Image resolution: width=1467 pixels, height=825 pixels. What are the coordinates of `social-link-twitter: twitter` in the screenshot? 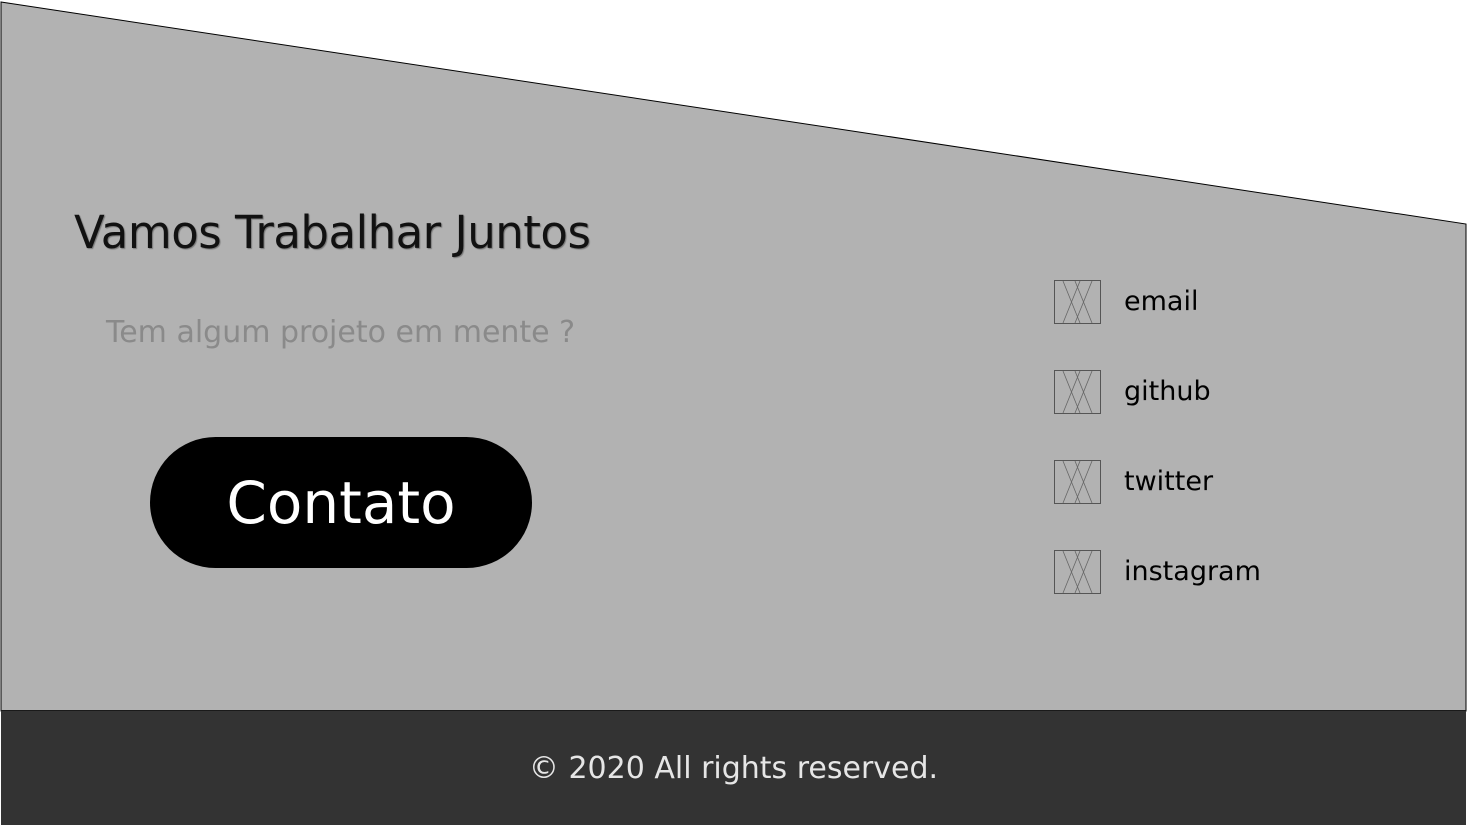 It's located at (1157, 481).